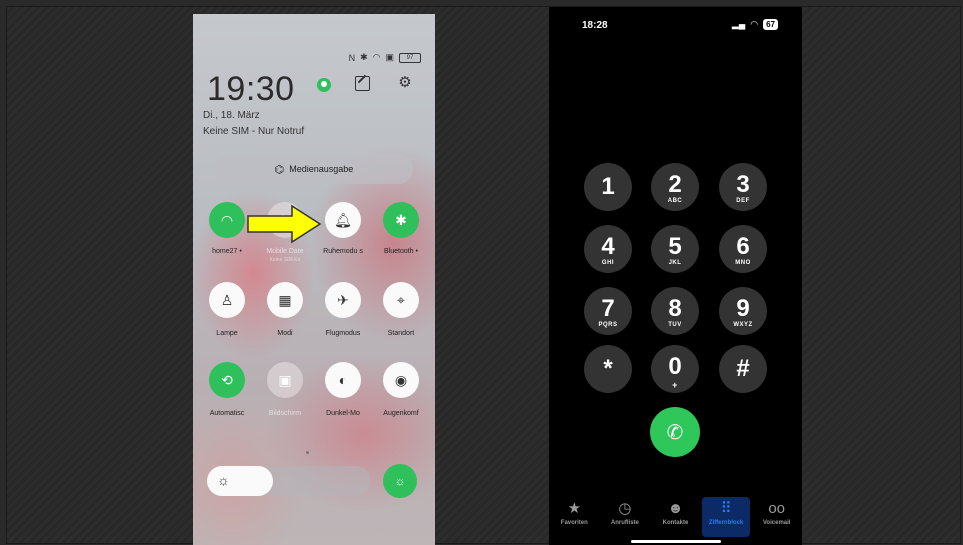 This screenshot has height=545, width=963. I want to click on modes-tile-label: Modi, so click(285, 333).